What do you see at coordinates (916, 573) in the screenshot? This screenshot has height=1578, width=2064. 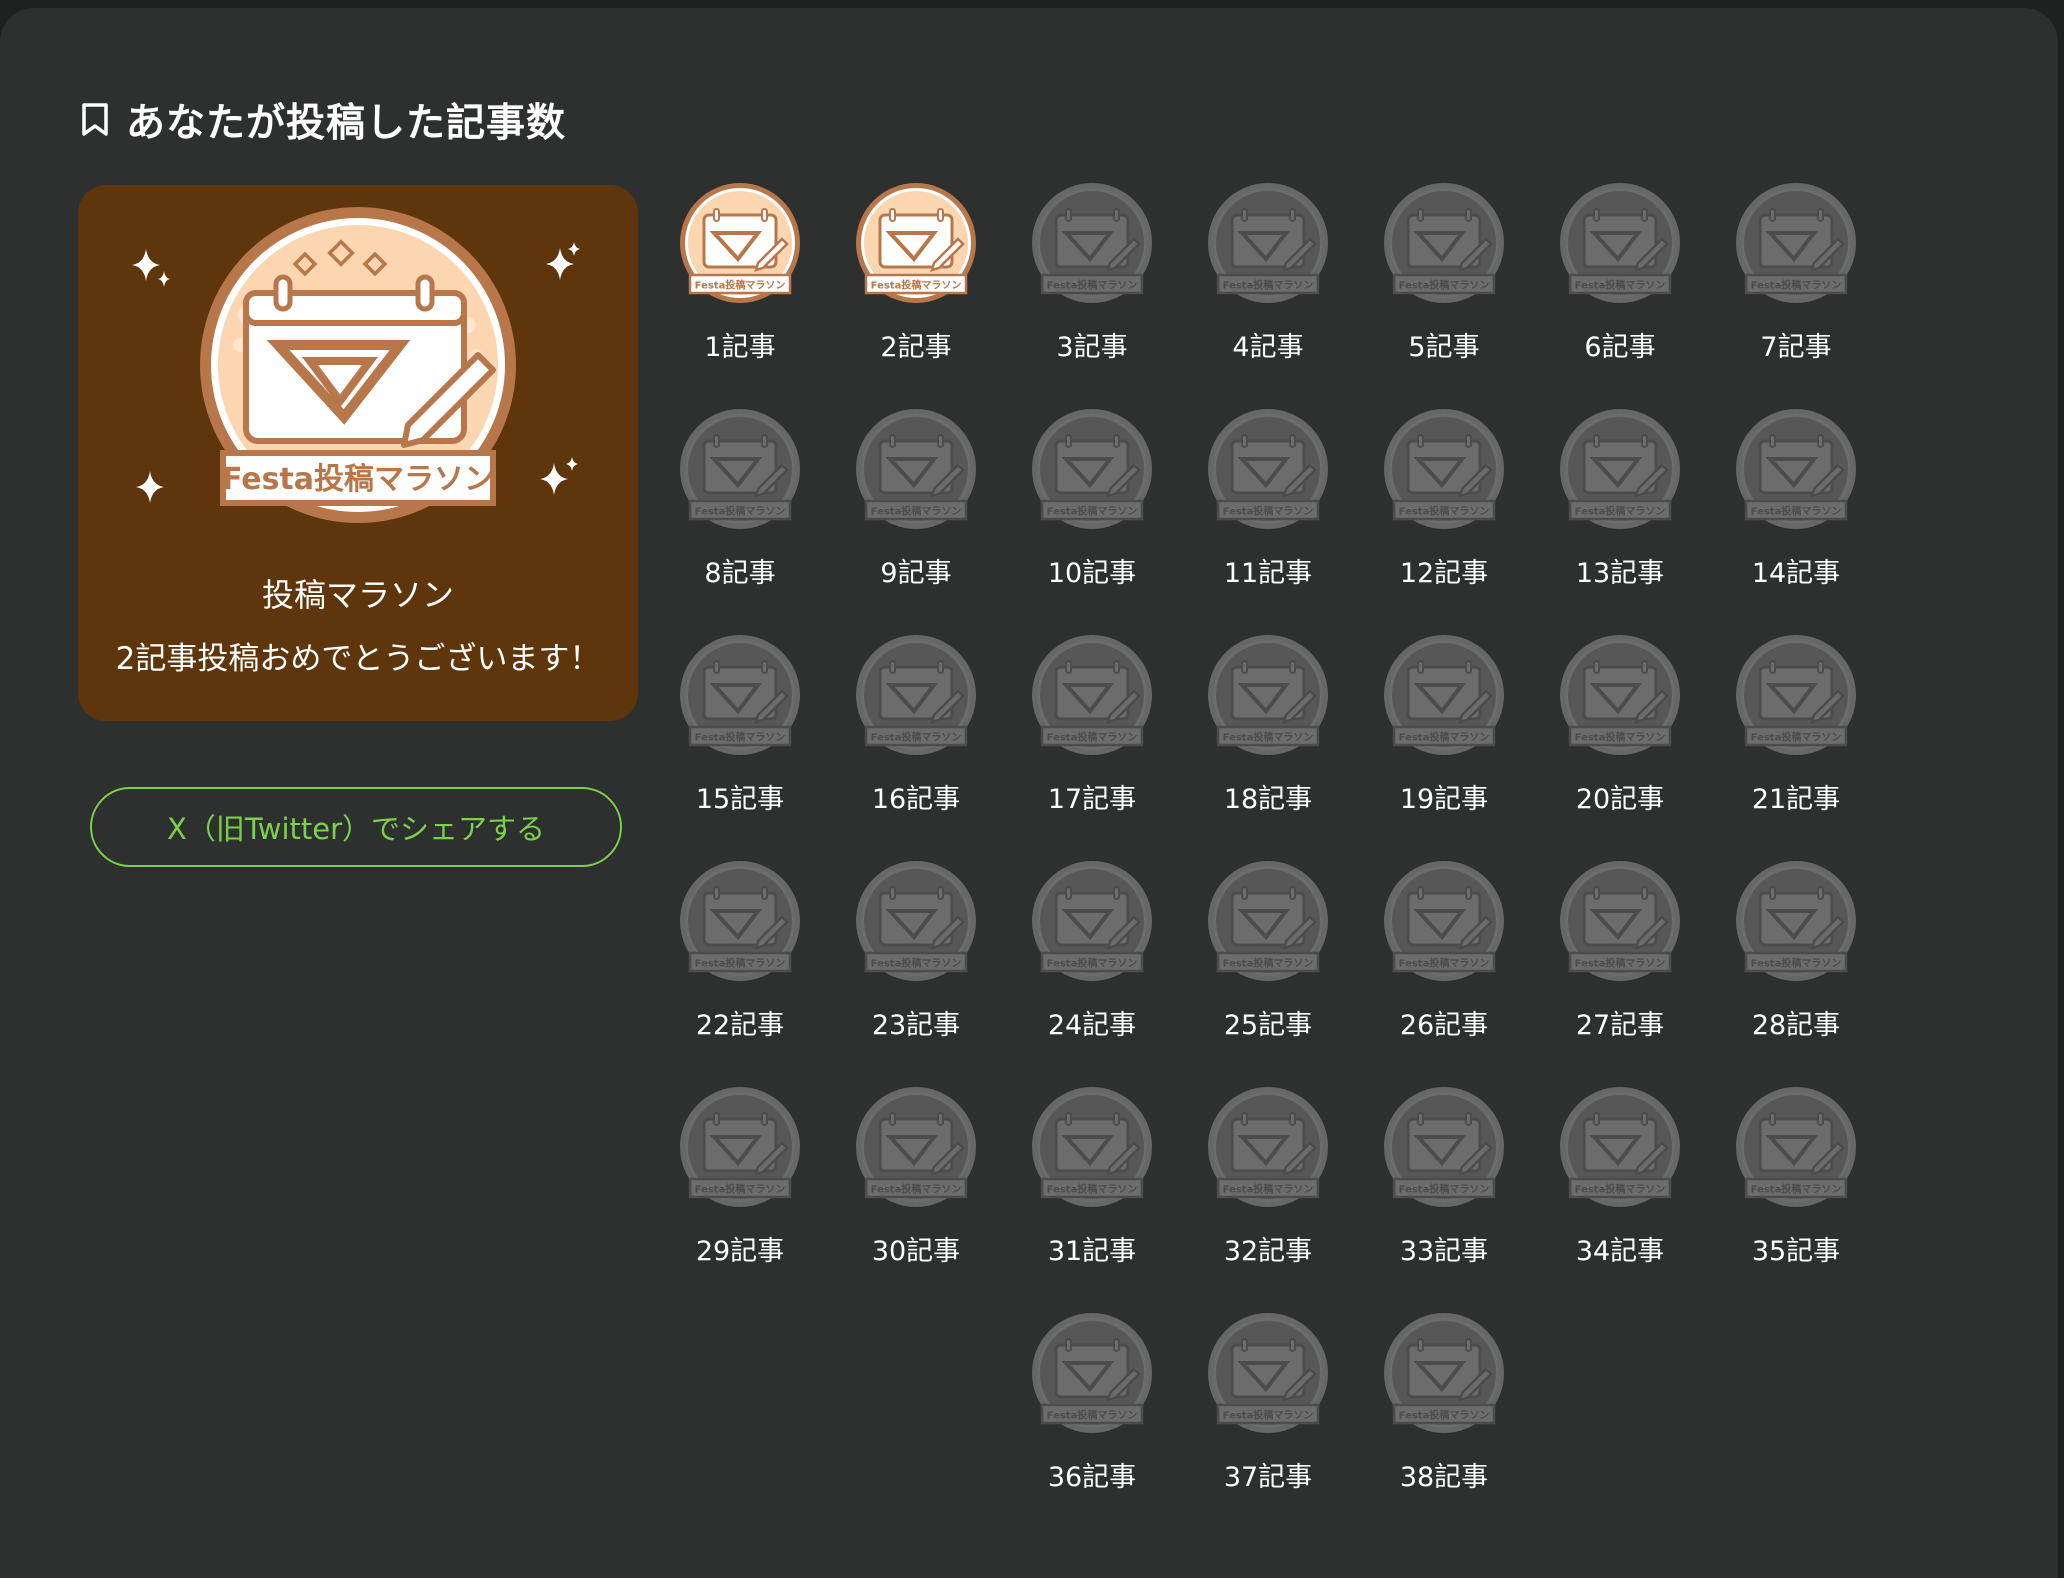 I see `badge-label: 9記事` at bounding box center [916, 573].